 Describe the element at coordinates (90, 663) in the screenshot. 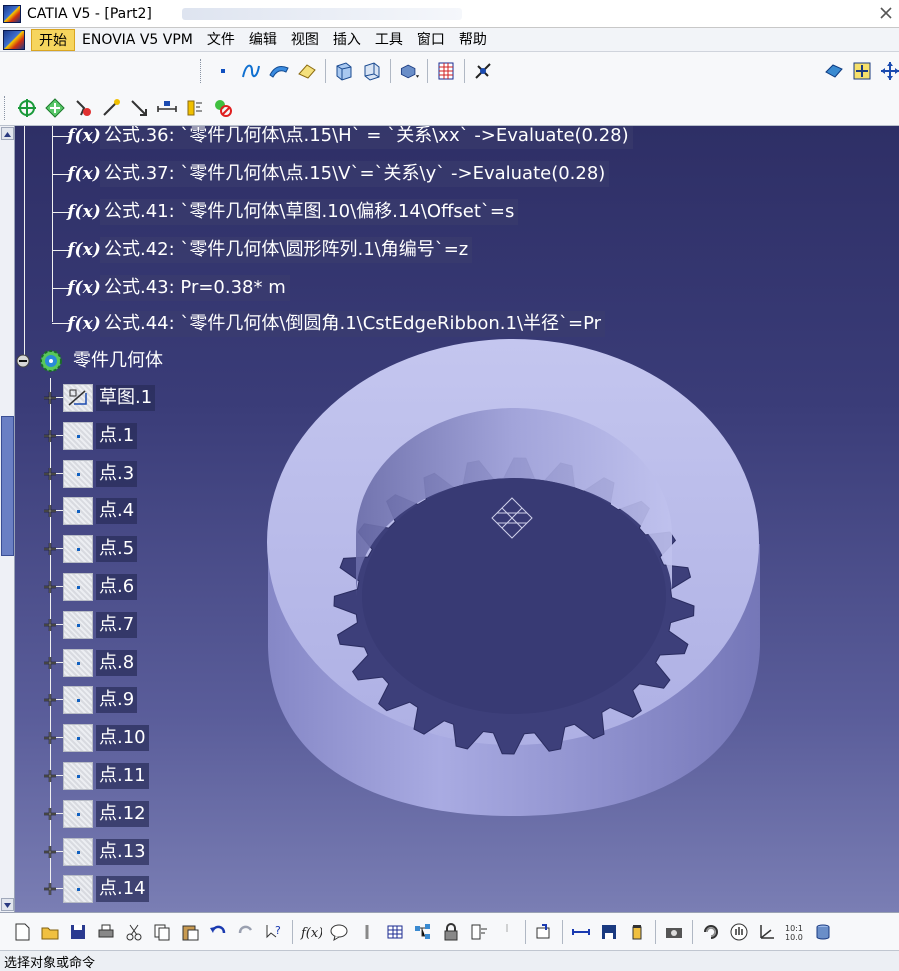

I see `tree-node-point-7: 点.8` at that location.